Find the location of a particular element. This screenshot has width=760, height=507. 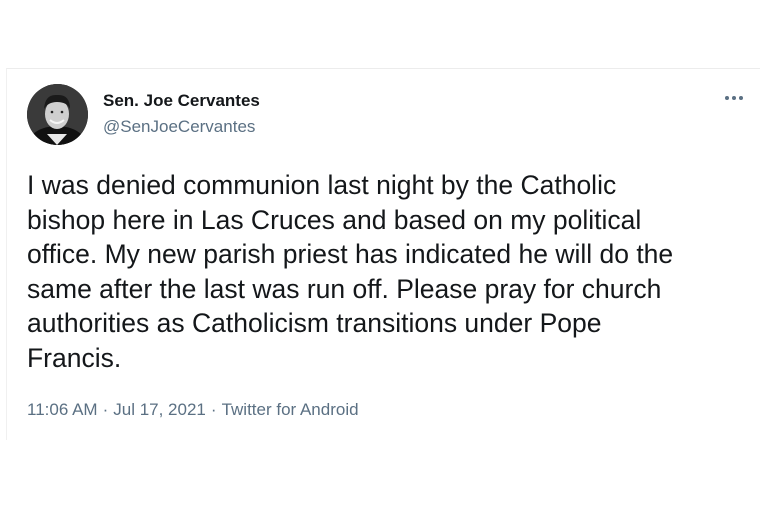

avatar is located at coordinates (57, 114).